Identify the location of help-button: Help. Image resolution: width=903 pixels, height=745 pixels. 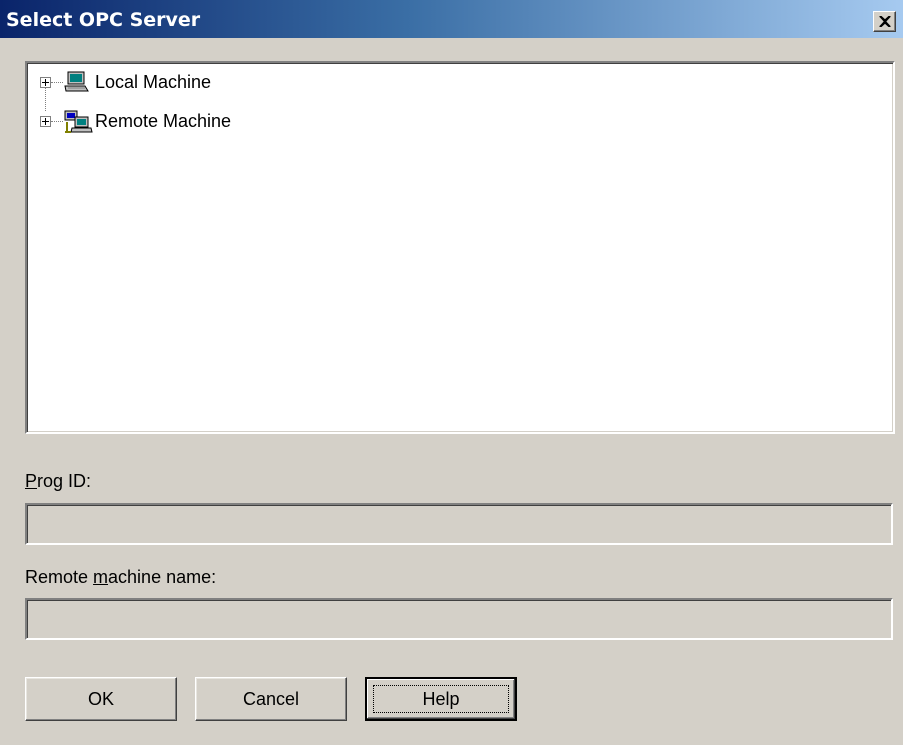
(441, 699).